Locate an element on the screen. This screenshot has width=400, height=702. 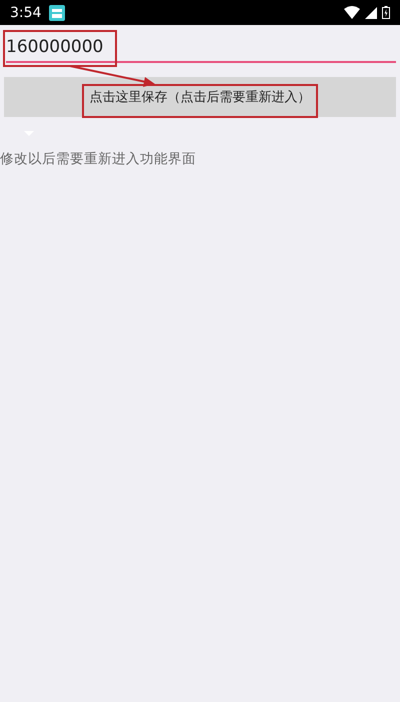
app-icon is located at coordinates (57, 12).